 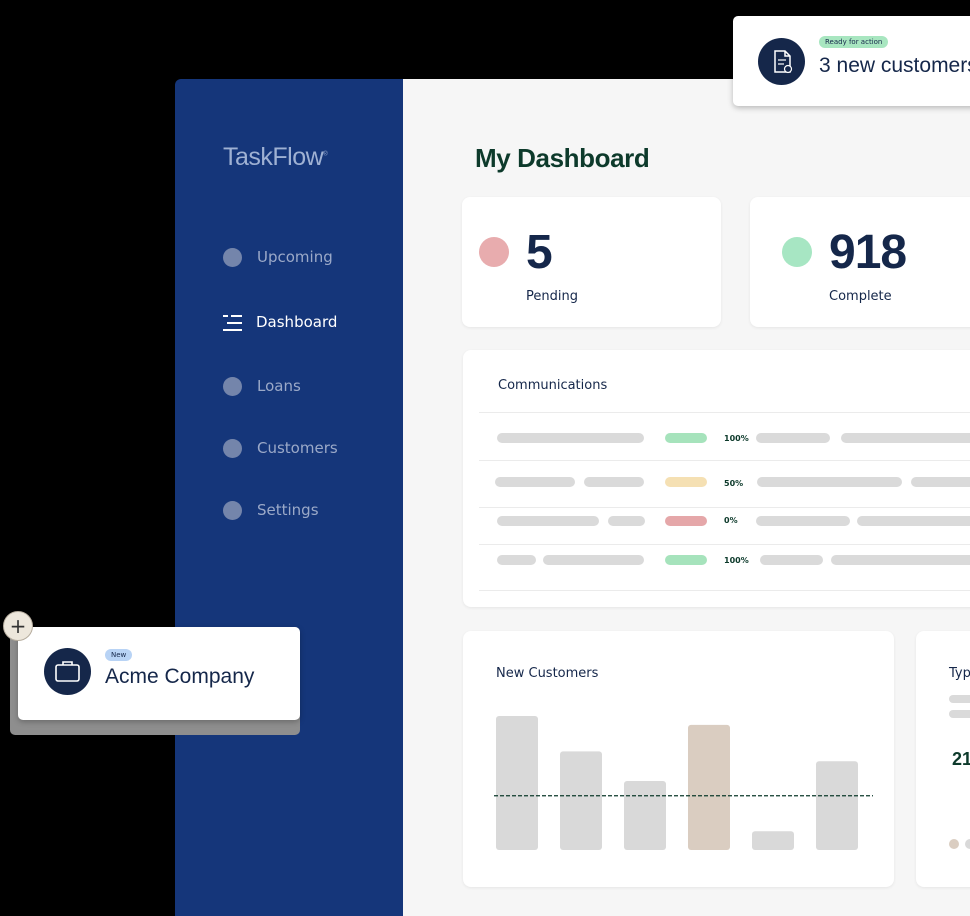 I want to click on brand-logo: TaskFlow®, so click(x=275, y=157).